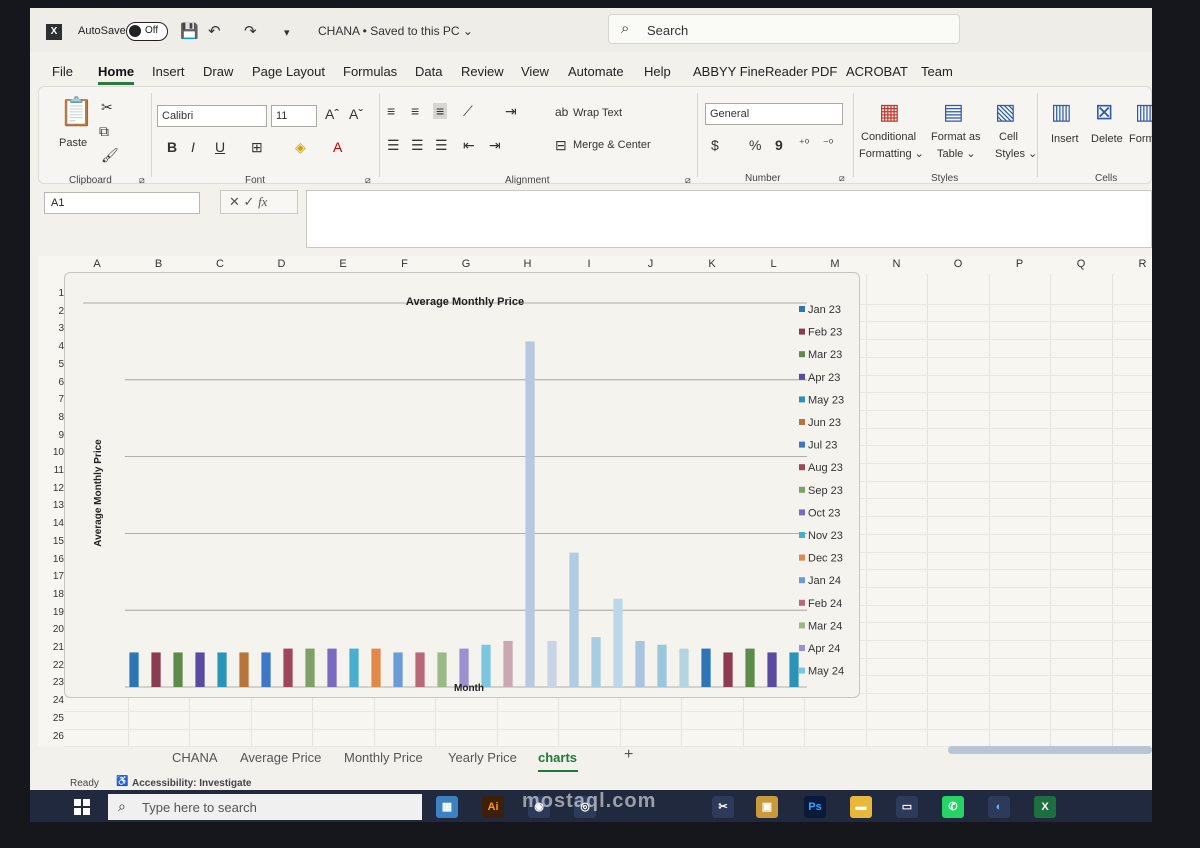 This screenshot has width=1200, height=848. What do you see at coordinates (257, 147) in the screenshot?
I see `borders-icon: ⊞` at bounding box center [257, 147].